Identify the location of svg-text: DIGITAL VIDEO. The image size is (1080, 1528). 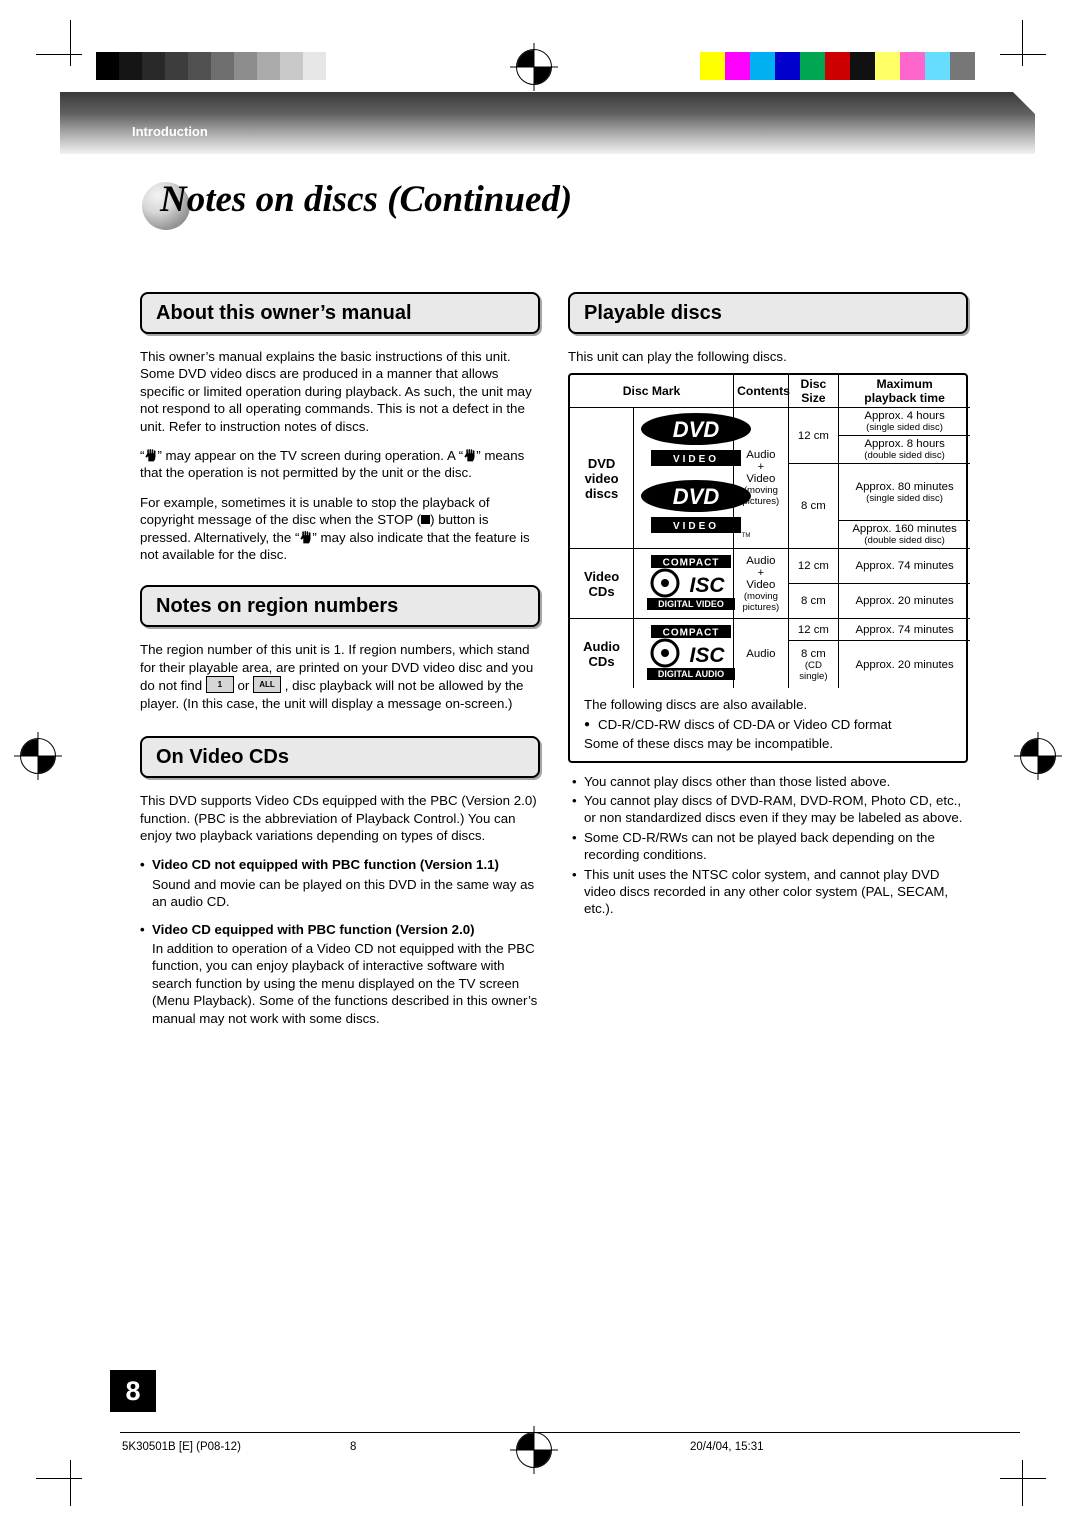
(691, 604).